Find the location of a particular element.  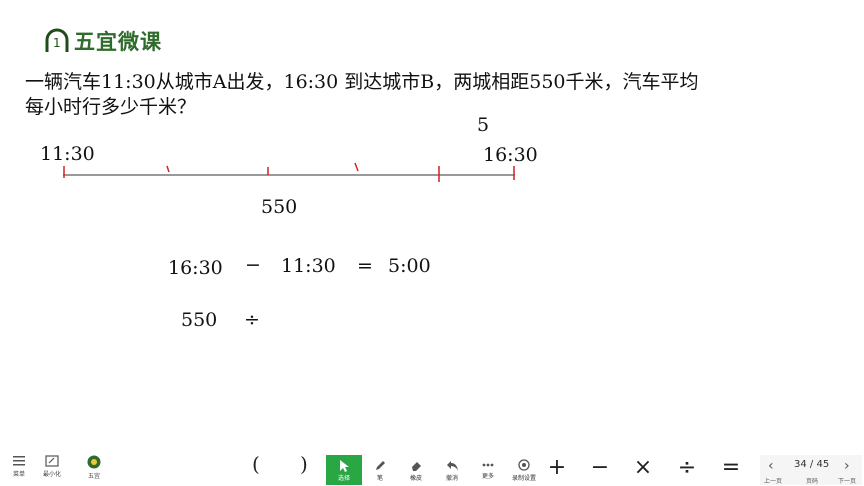

minimize-label: 最小化 is located at coordinates (51, 474).